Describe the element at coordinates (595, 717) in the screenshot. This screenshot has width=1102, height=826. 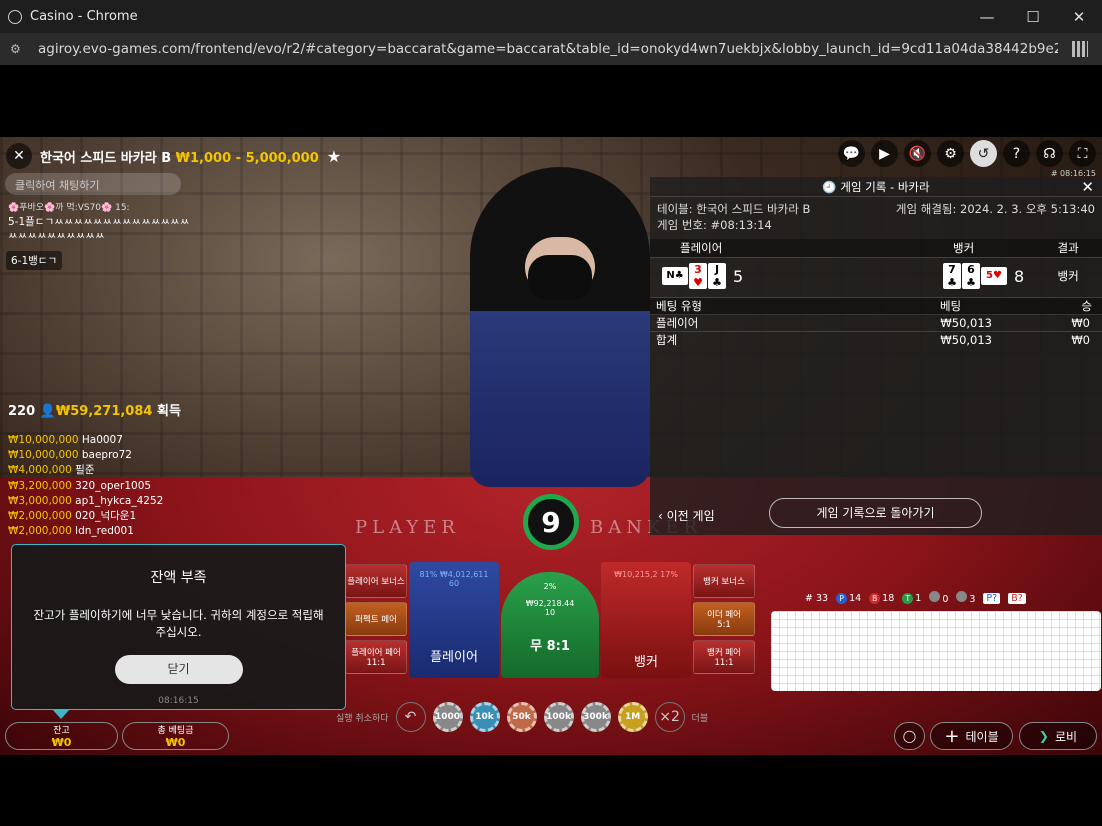
I see `chip-300k: 300k` at that location.